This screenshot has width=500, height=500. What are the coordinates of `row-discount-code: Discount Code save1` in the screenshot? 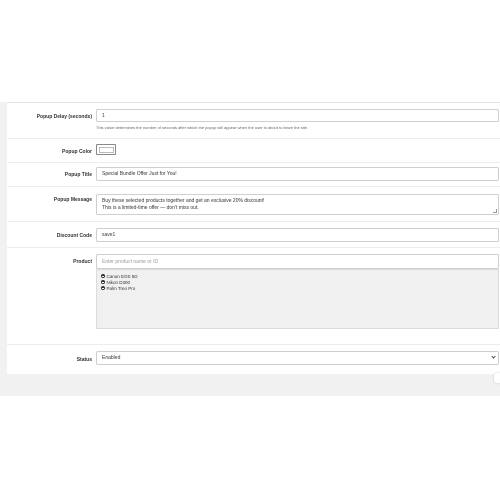 It's located at (253, 235).